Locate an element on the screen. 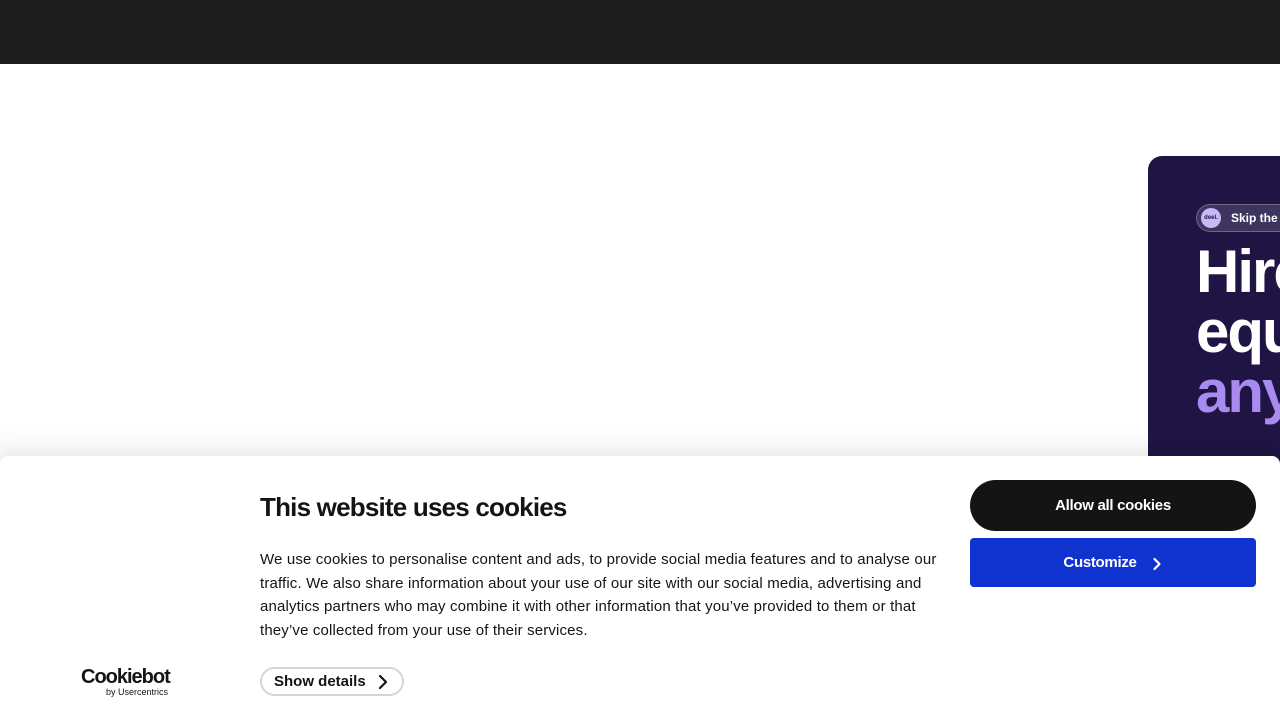 The width and height of the screenshot is (1280, 720). customize-label: Customize is located at coordinates (1100, 562).